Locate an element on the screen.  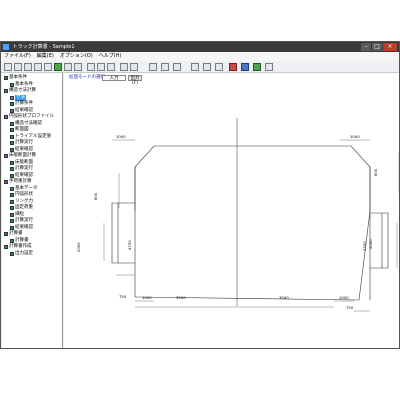
export-icon is located at coordinates (58, 67).